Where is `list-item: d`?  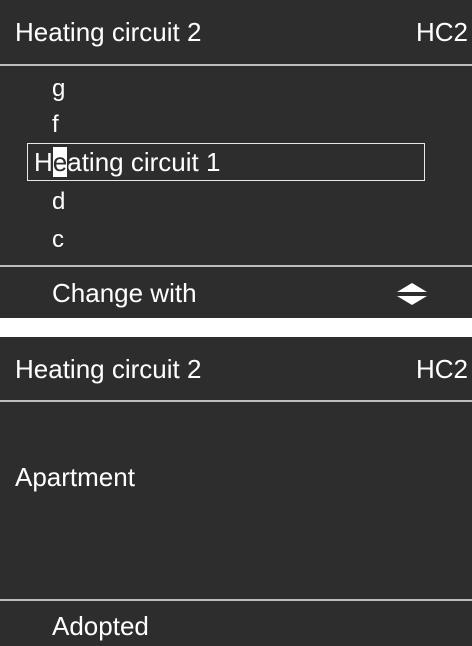
list-item: d is located at coordinates (58, 202).